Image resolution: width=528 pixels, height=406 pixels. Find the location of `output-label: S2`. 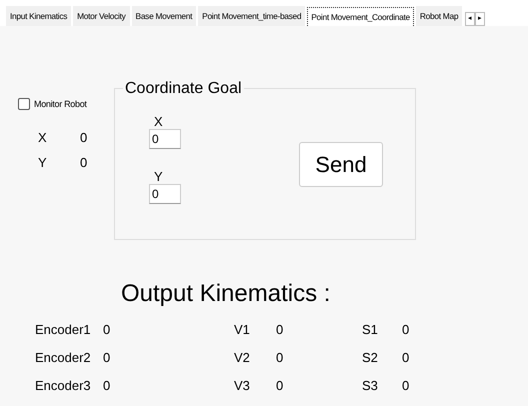

output-label: S2 is located at coordinates (370, 357).